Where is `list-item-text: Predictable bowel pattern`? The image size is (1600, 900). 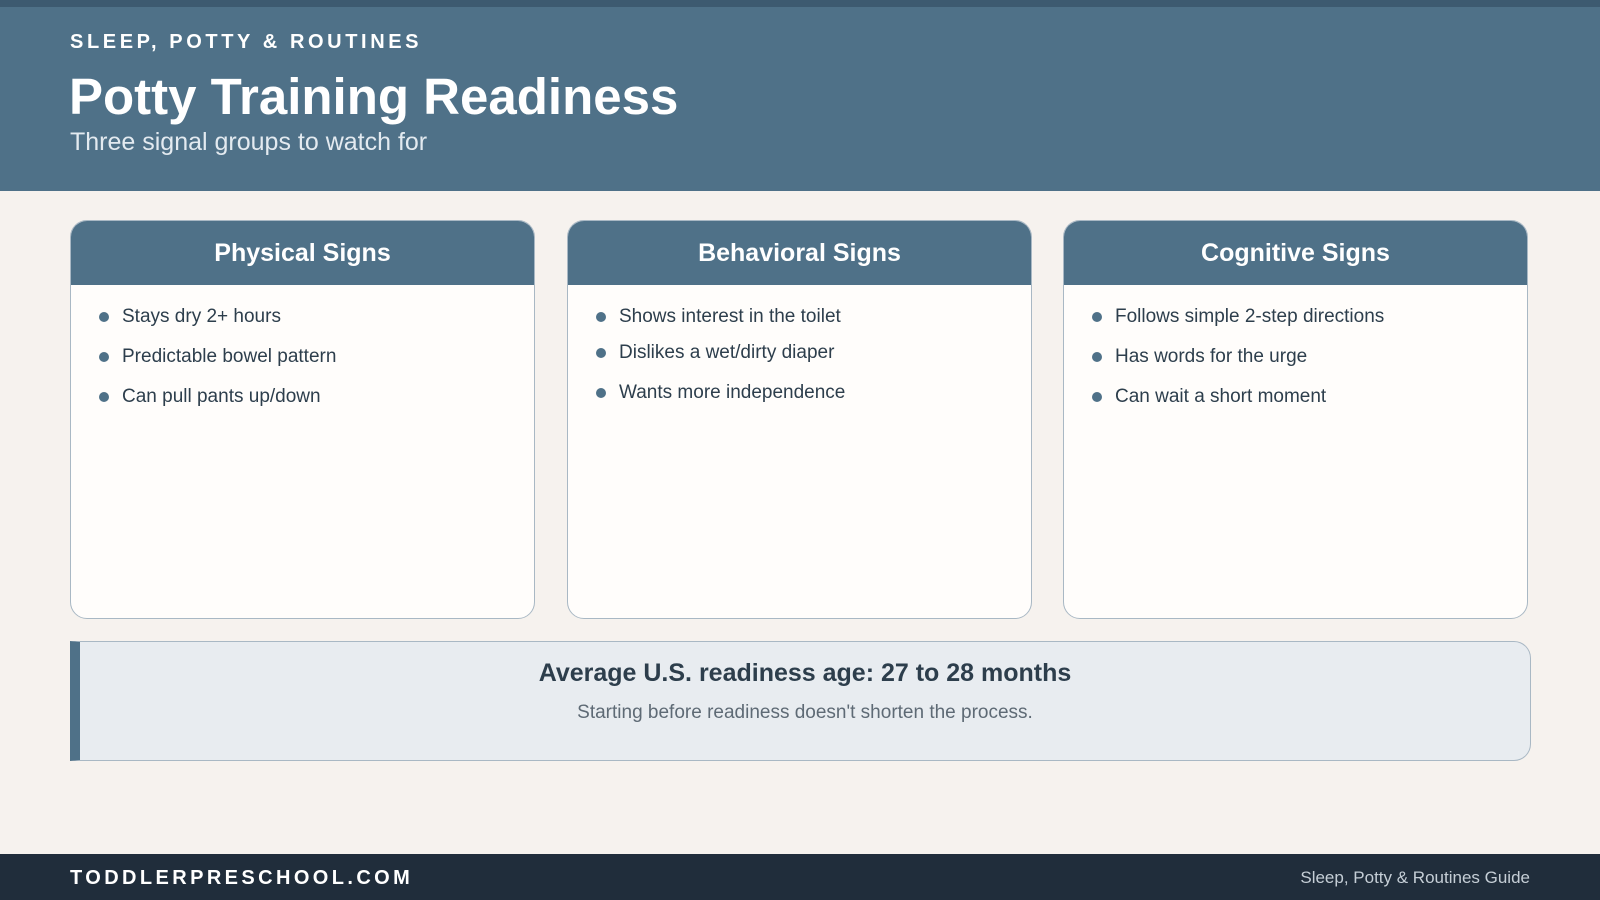
list-item-text: Predictable bowel pattern is located at coordinates (229, 356).